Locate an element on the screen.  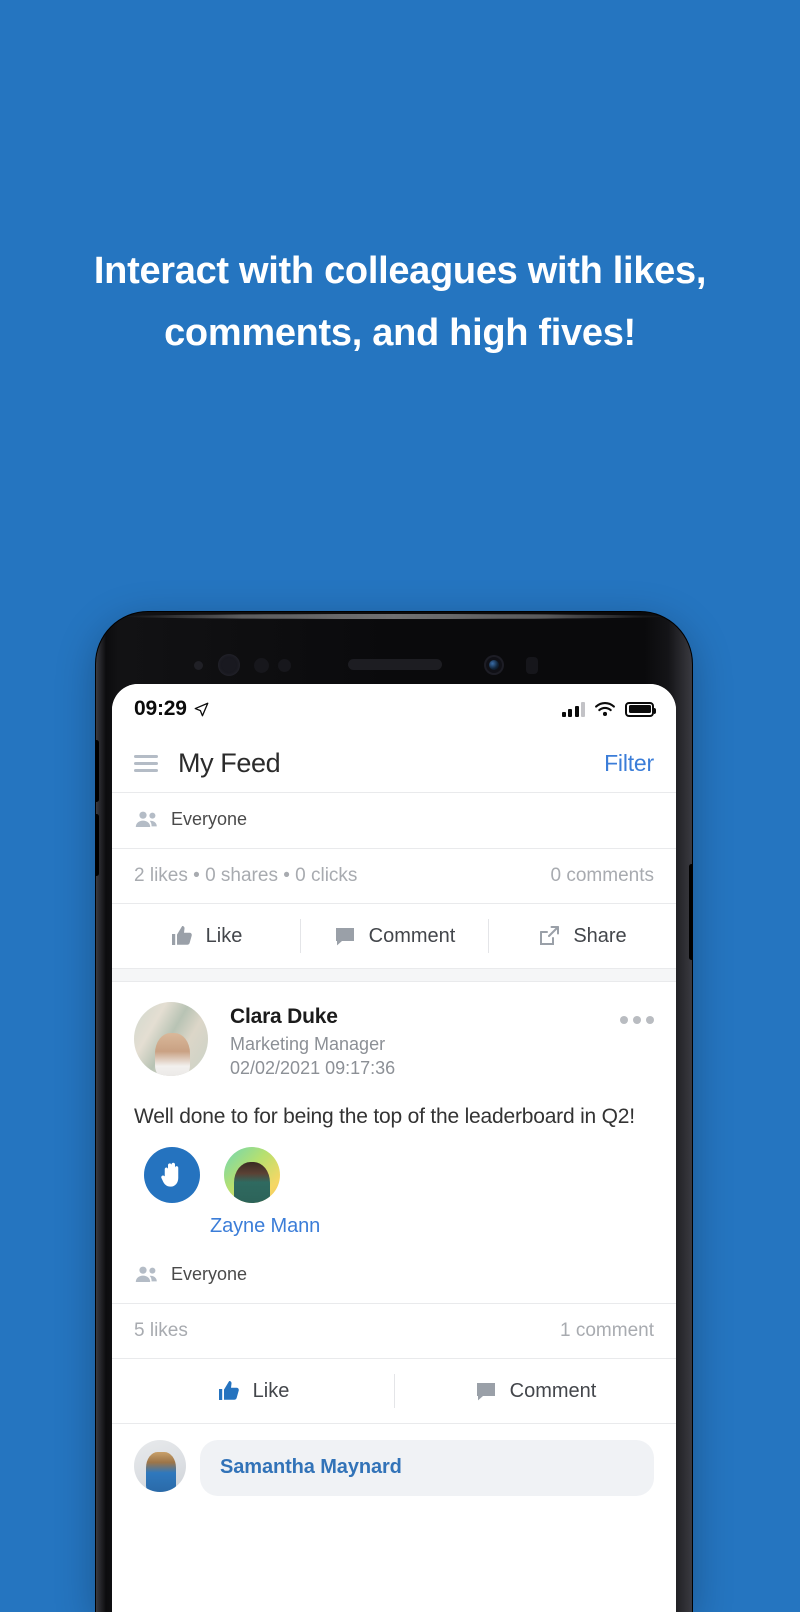
comment-author-name: Samantha Maynard is located at coordinates (427, 1467).